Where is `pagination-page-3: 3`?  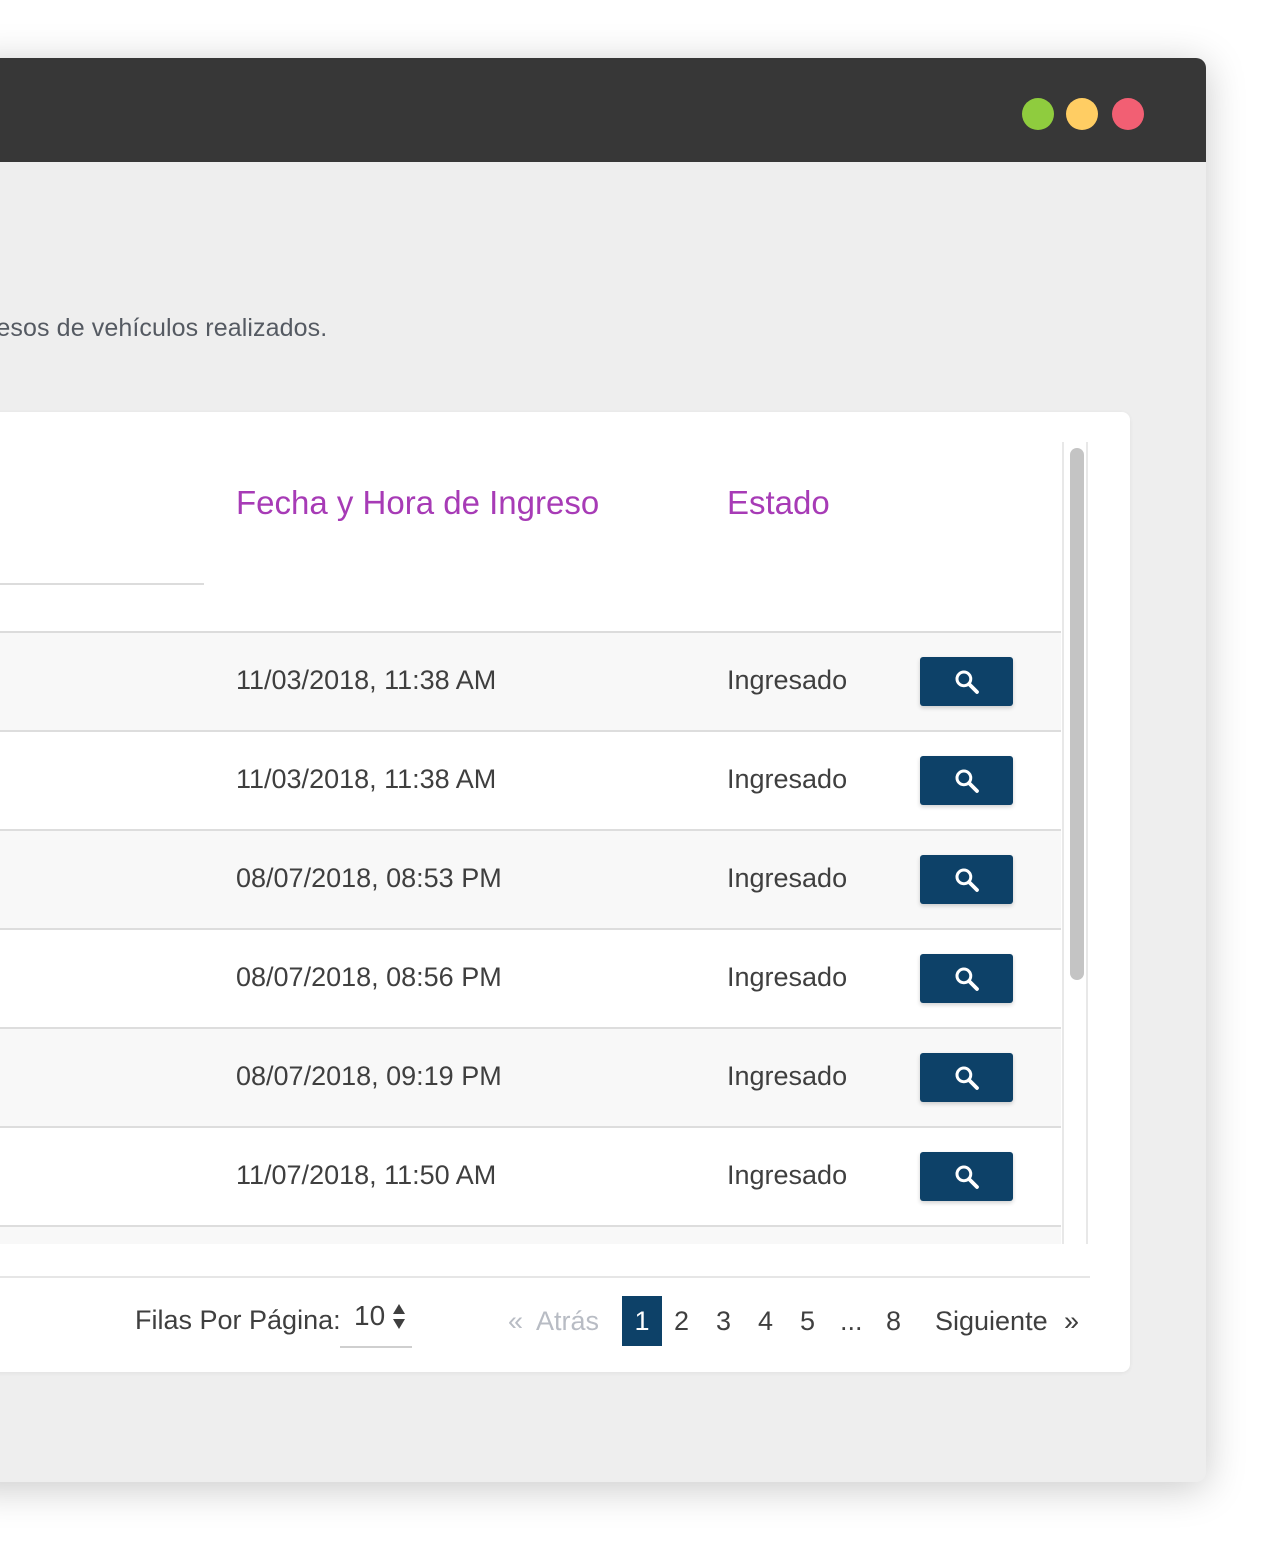
pagination-page-3: 3 is located at coordinates (723, 1321).